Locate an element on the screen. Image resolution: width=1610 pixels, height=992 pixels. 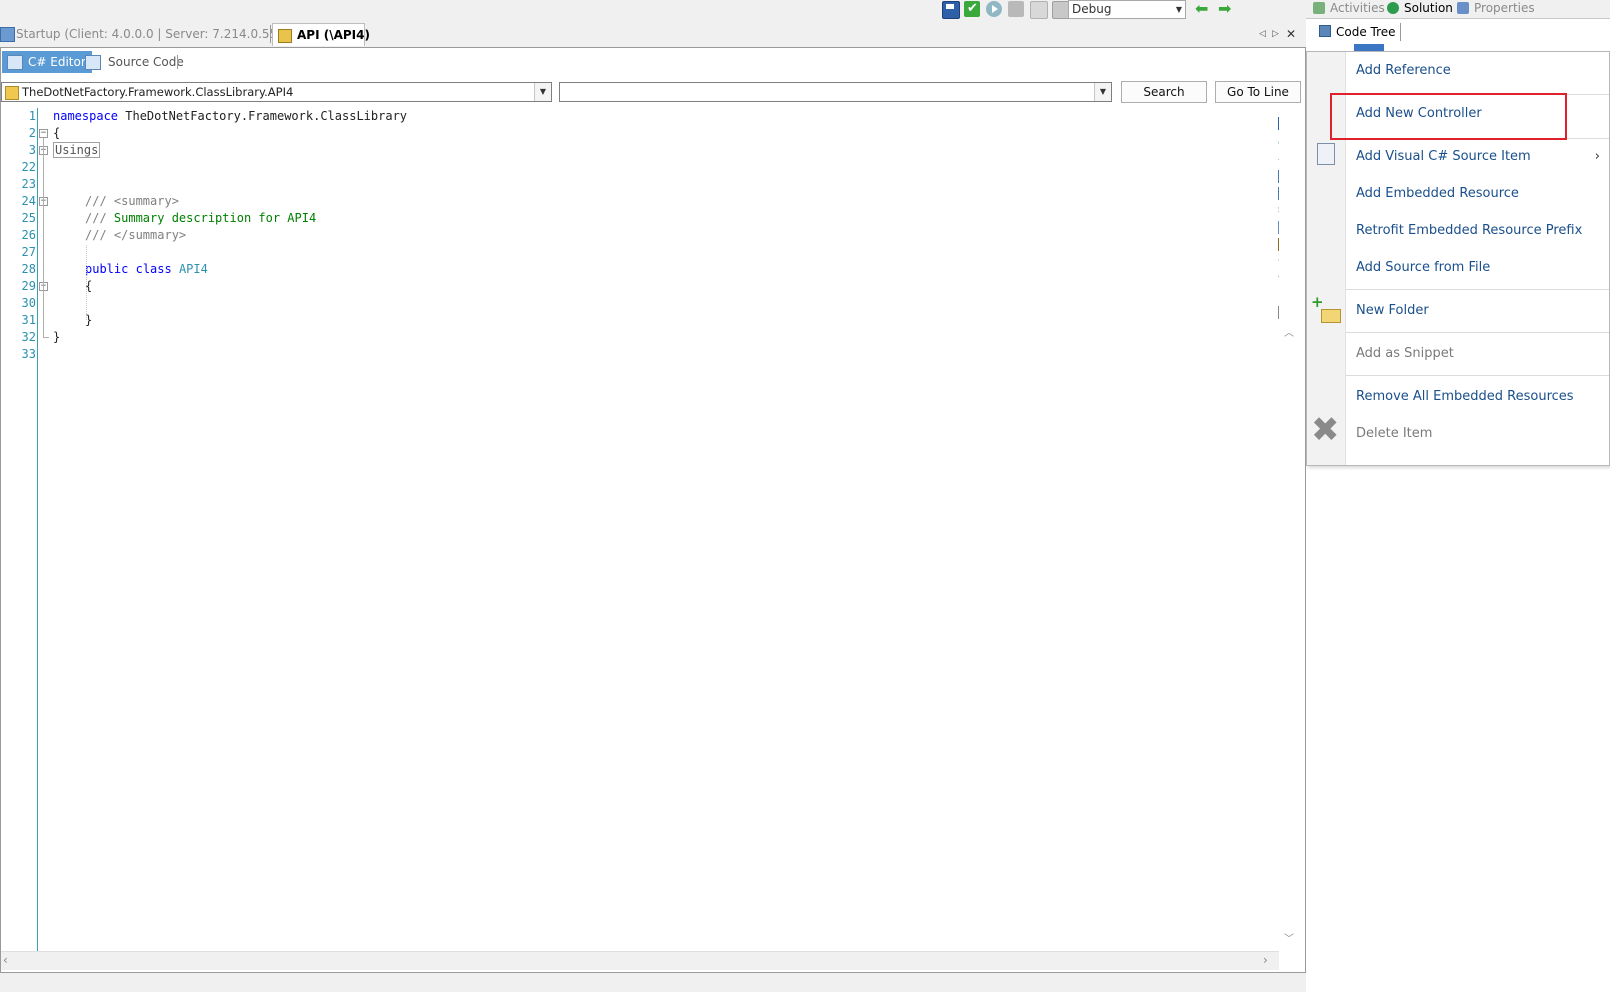
menu-item-add-embedded-resource: Add Embedded Resource is located at coordinates (1477, 194).